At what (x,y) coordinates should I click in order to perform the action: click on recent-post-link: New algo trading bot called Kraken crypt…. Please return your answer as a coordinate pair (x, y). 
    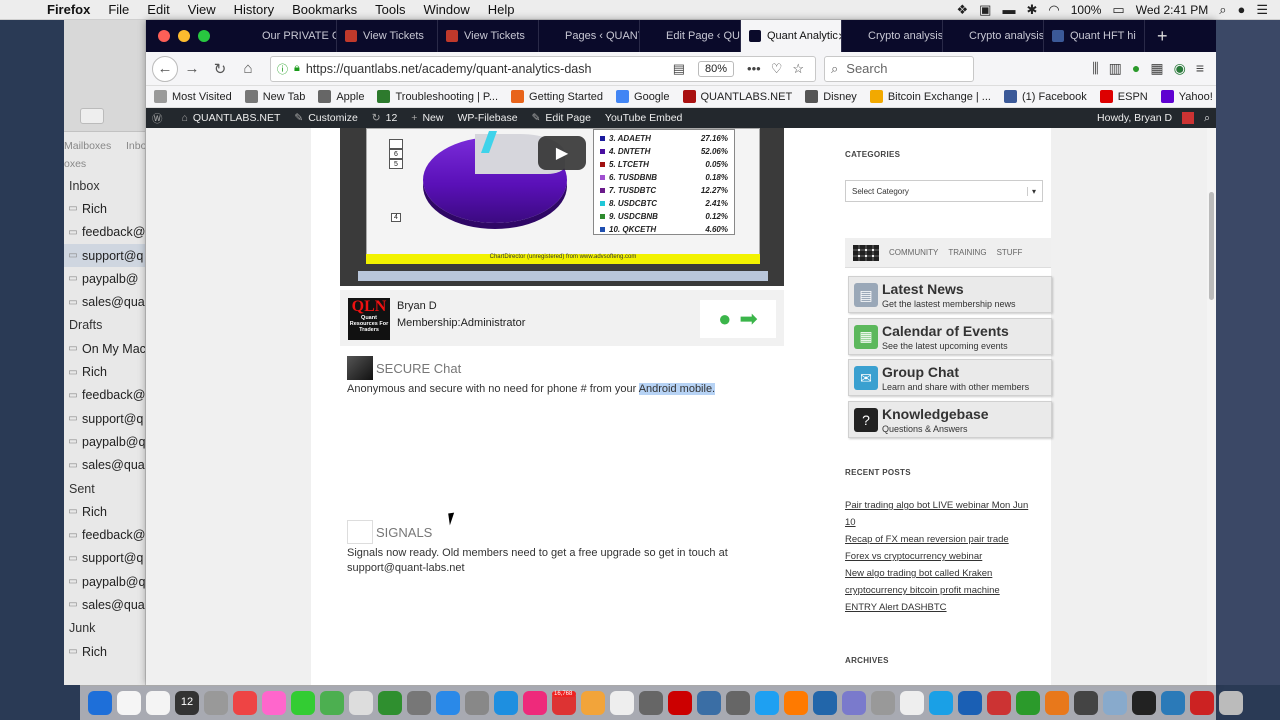
    Looking at the image, I should click on (943, 582).